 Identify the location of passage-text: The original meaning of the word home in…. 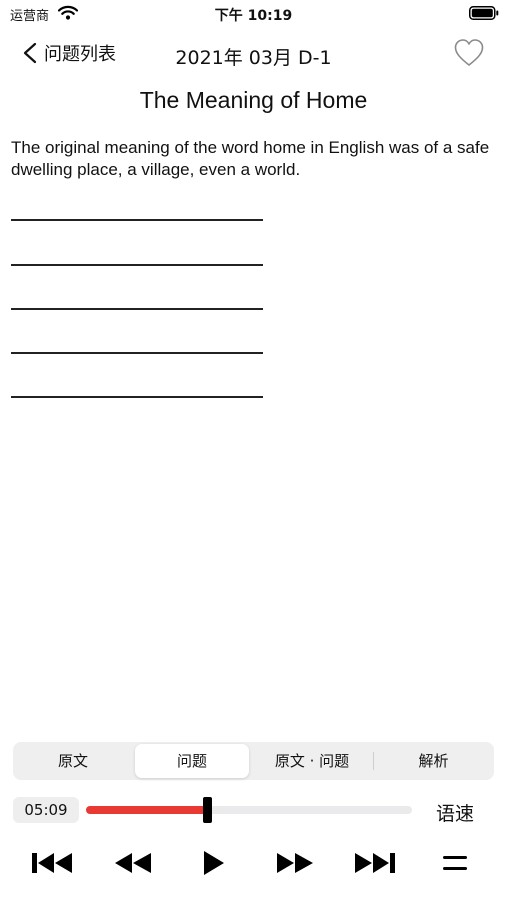
(250, 158).